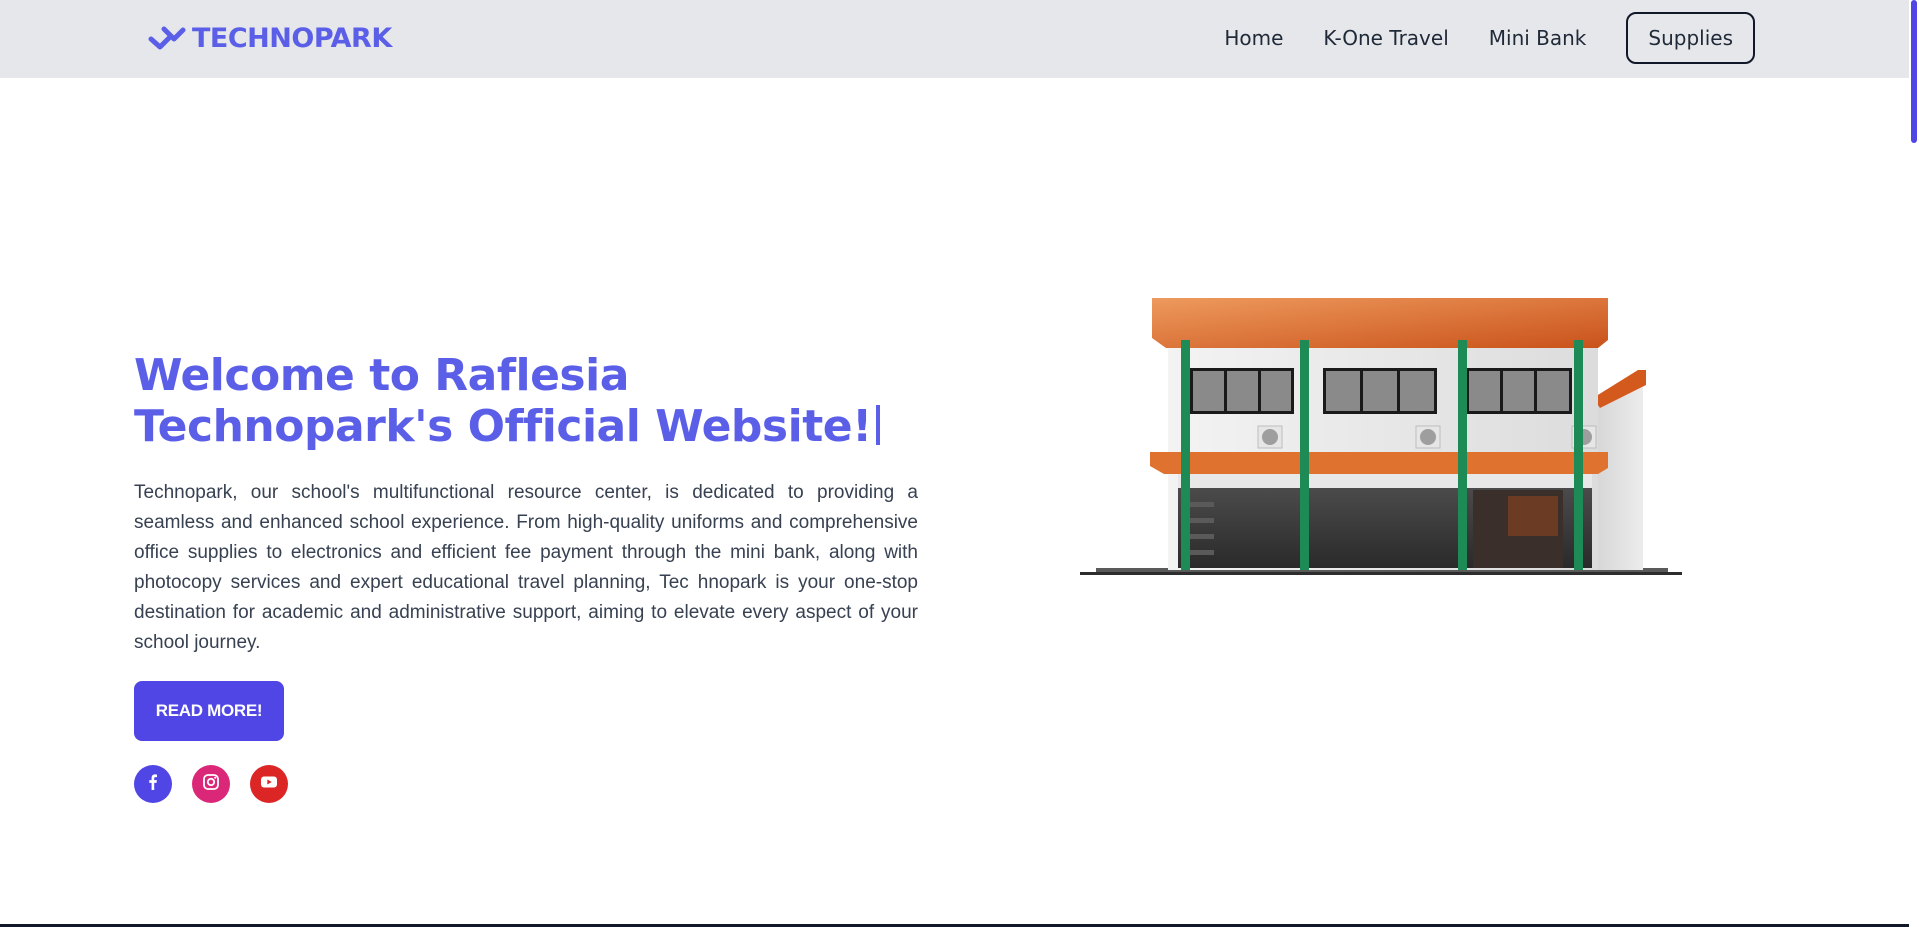  I want to click on youtube-link, so click(269, 784).